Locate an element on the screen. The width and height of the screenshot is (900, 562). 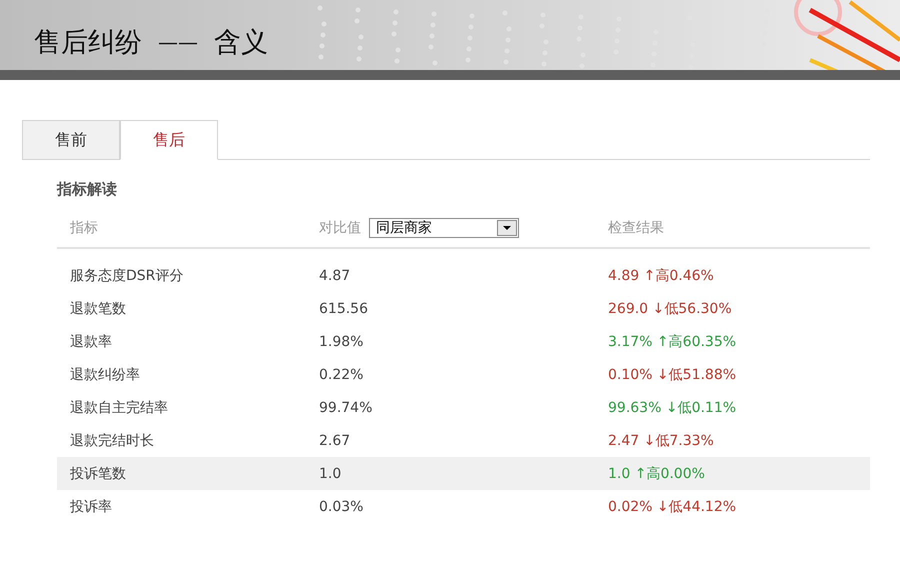
page-subtitle: 含义 is located at coordinates (241, 43).